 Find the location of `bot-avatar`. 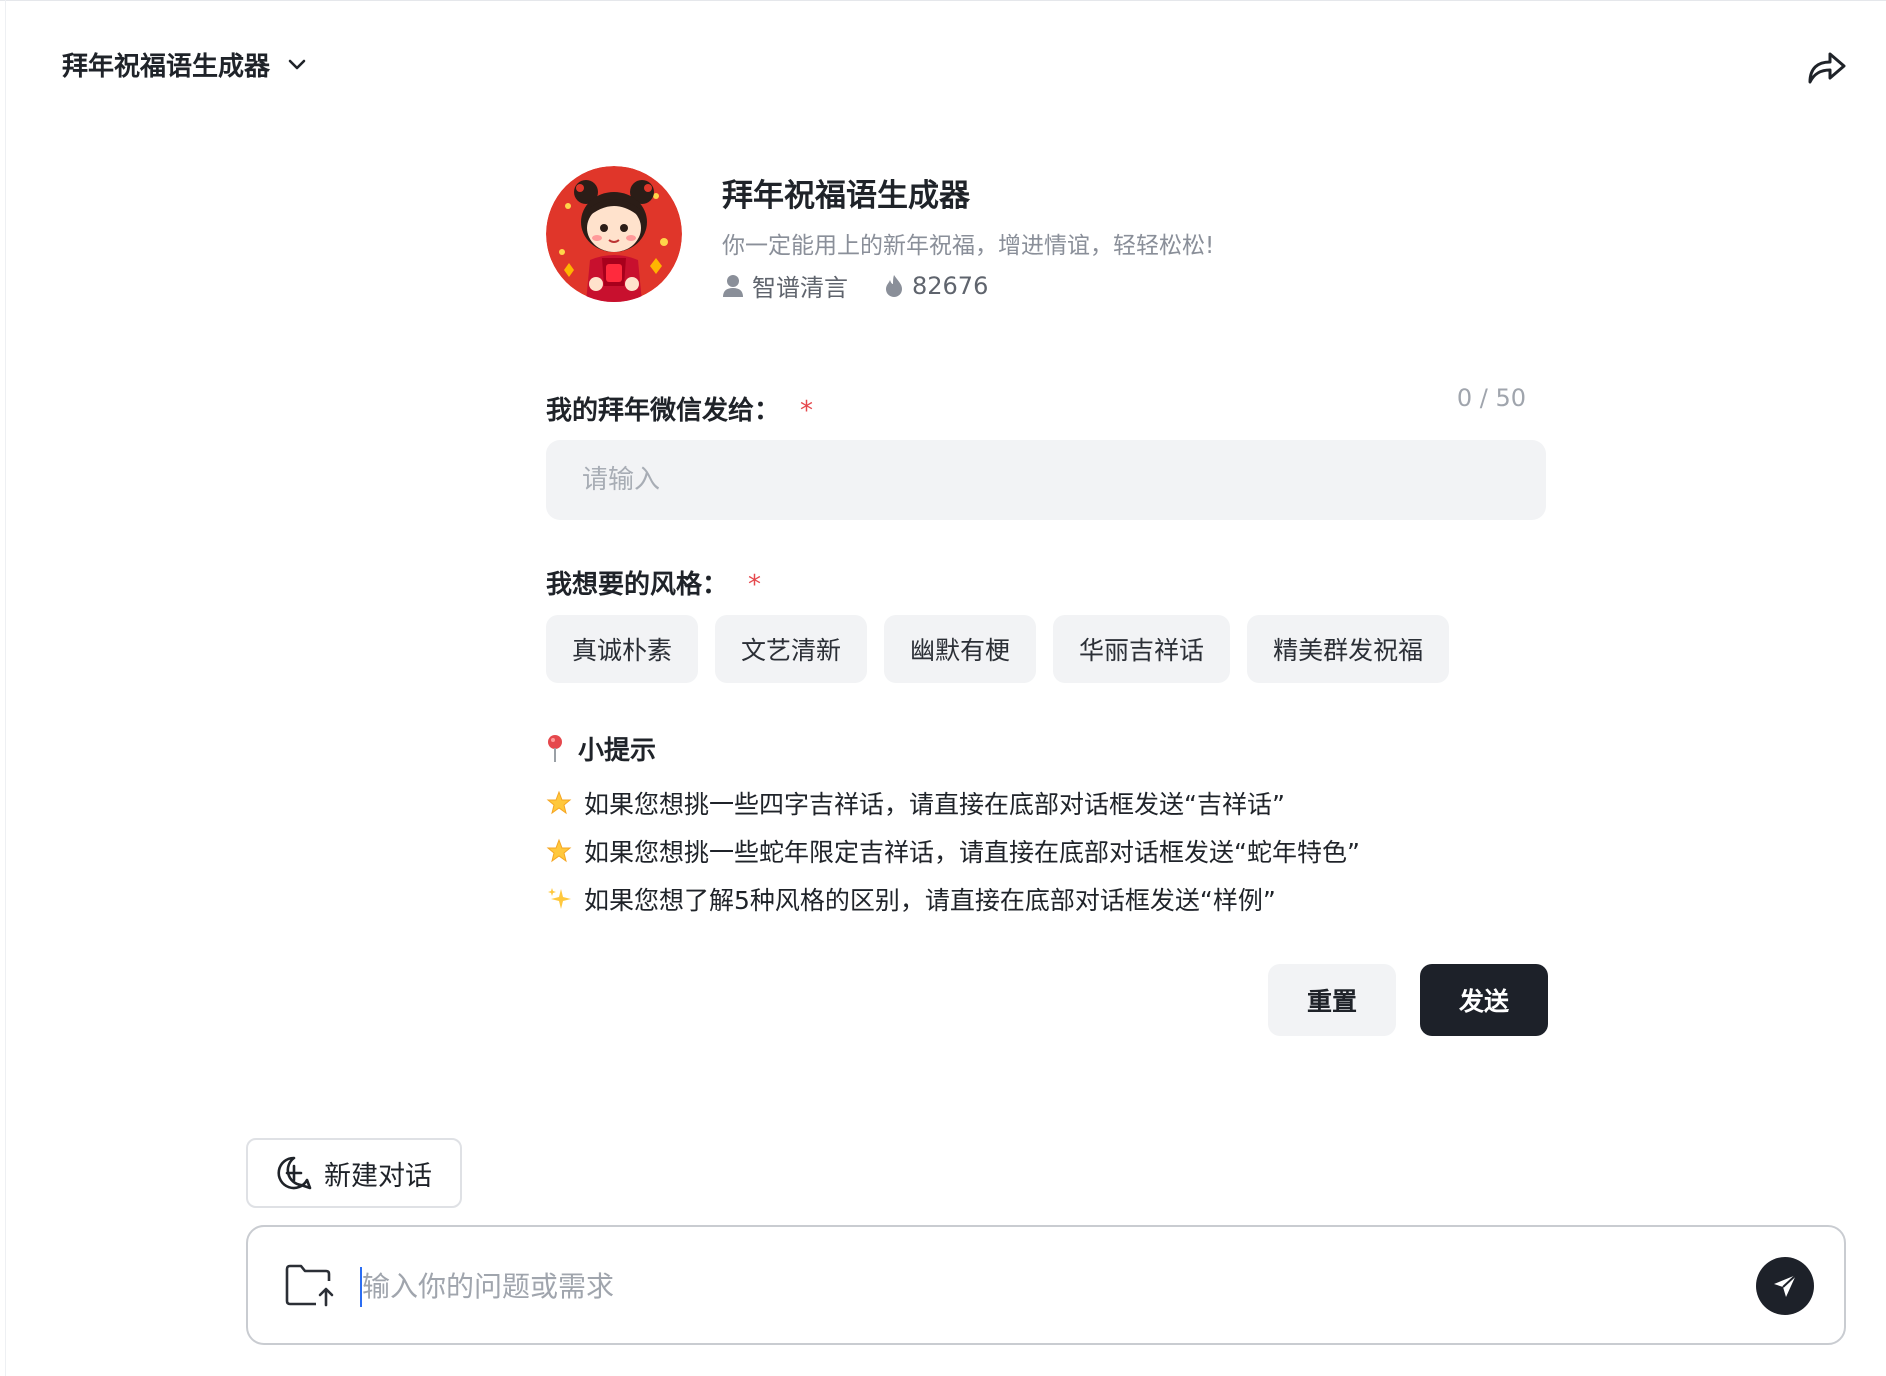

bot-avatar is located at coordinates (614, 234).